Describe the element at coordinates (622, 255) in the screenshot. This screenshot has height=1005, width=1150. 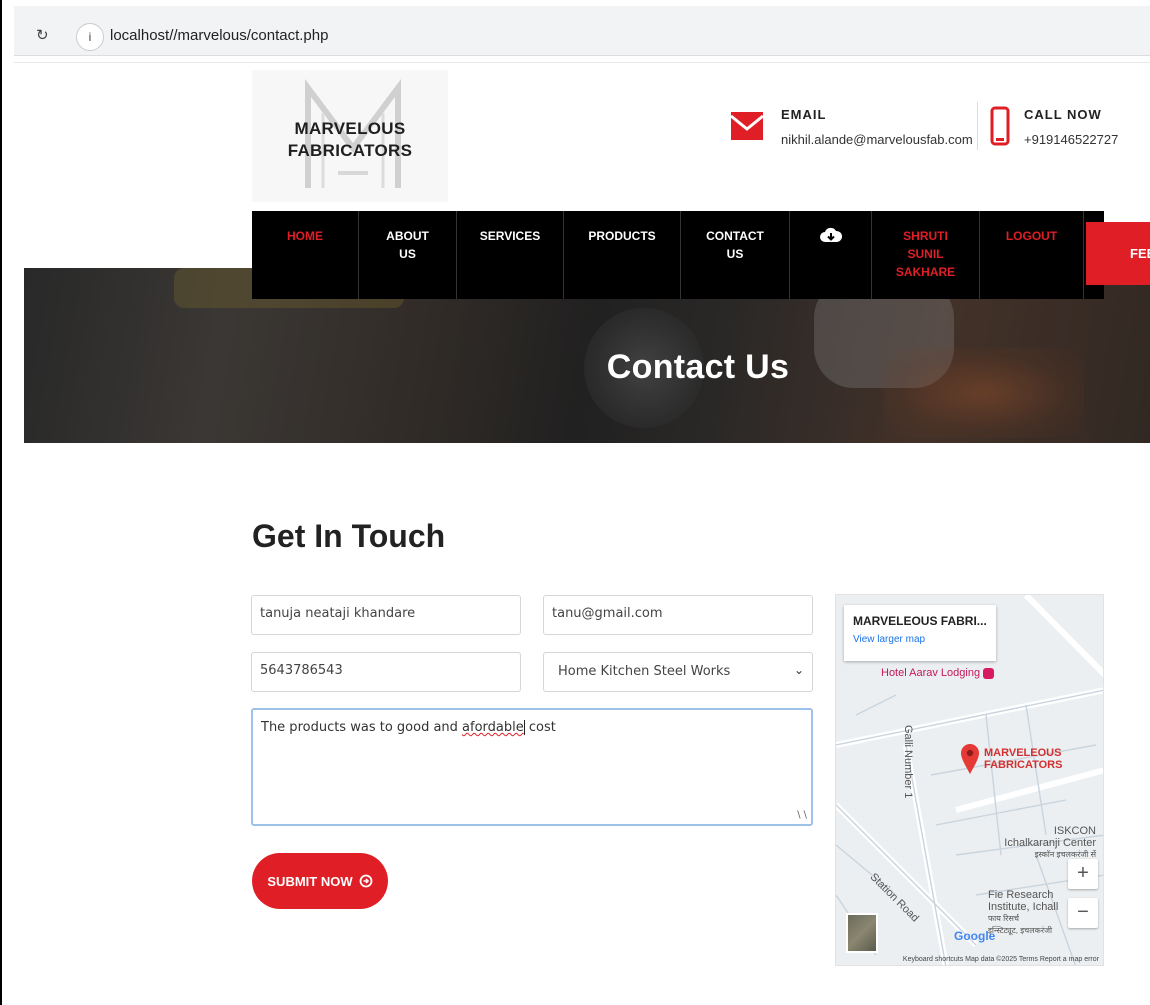
I see `nav-products: PRODUCTS` at that location.